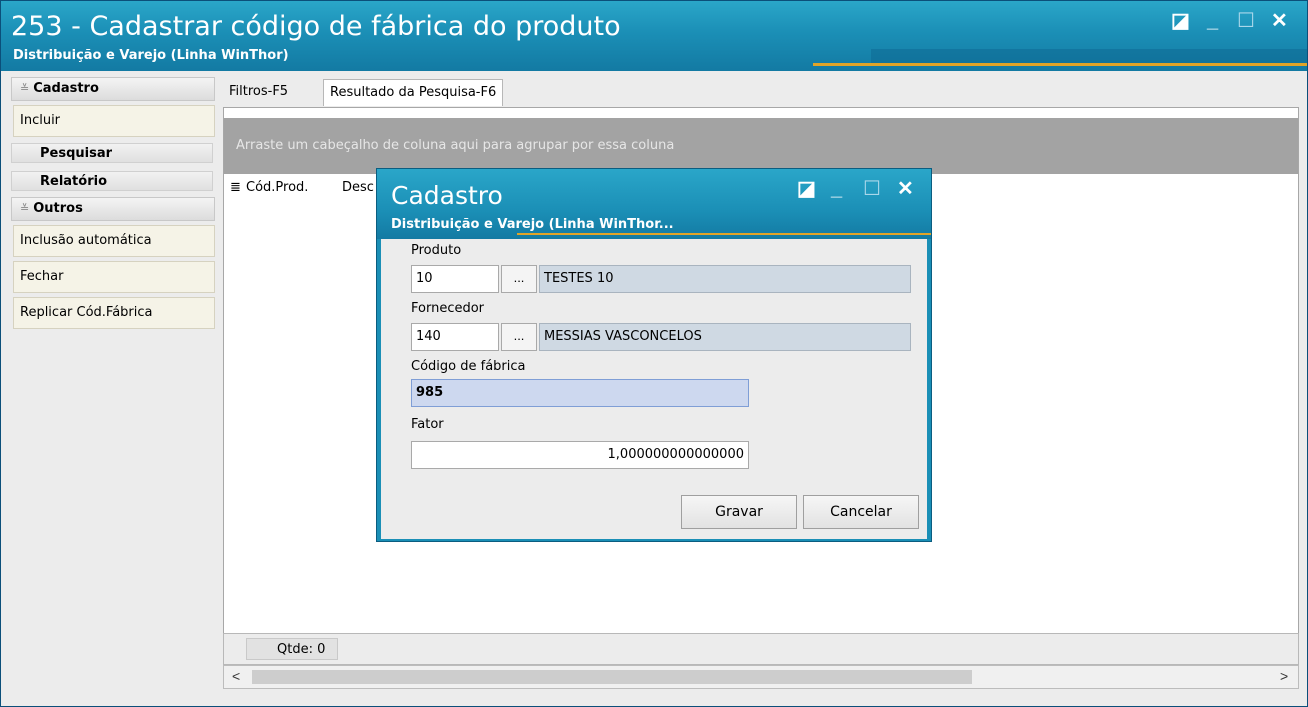 The height and width of the screenshot is (707, 1308). What do you see at coordinates (114, 121) in the screenshot?
I see `sidebar-item-incluir: Incluir` at bounding box center [114, 121].